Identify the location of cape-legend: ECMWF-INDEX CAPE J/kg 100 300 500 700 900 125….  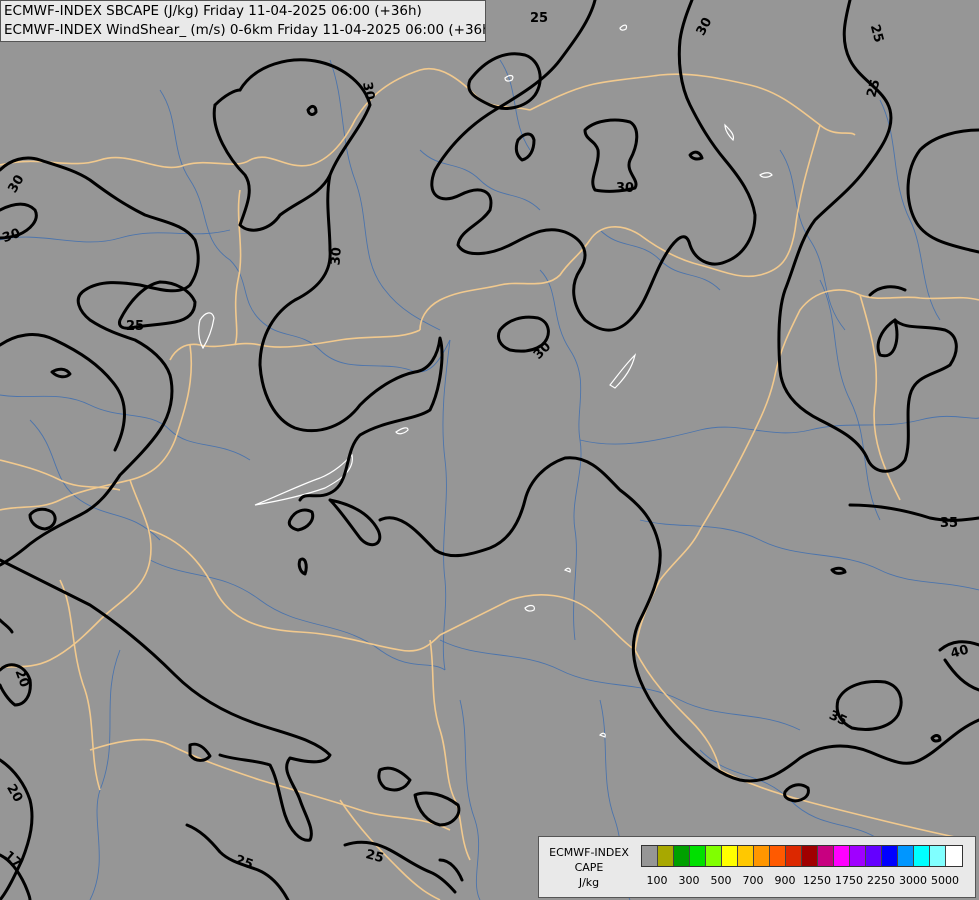
(757, 867).